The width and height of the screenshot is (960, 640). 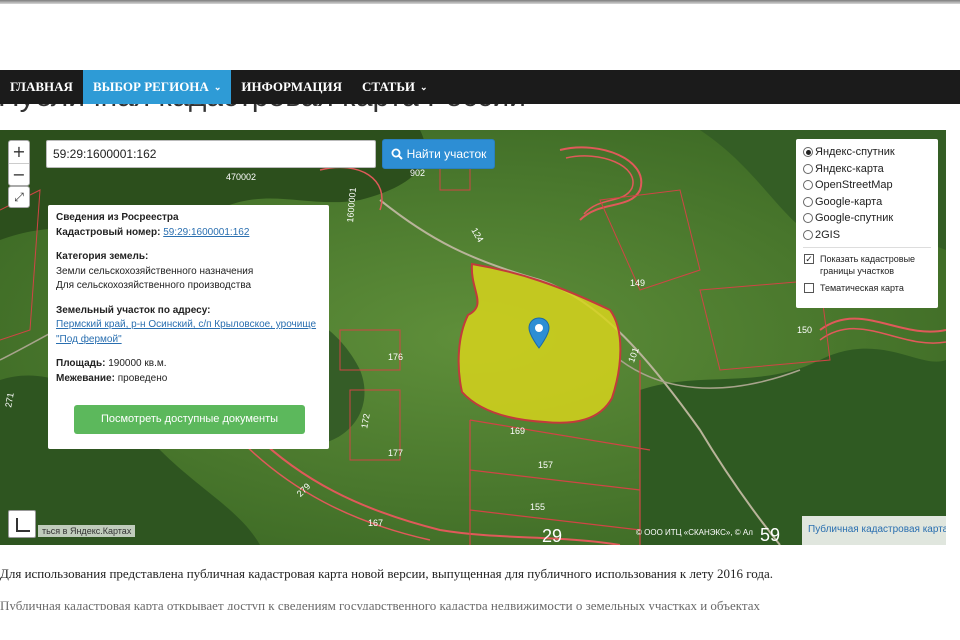 I want to click on find-plot-label: Найти участок, so click(x=446, y=154).